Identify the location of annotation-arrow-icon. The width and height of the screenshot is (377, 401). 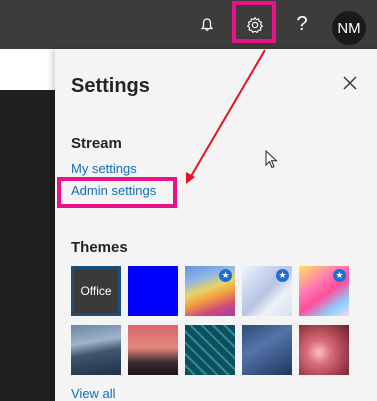
(226, 116).